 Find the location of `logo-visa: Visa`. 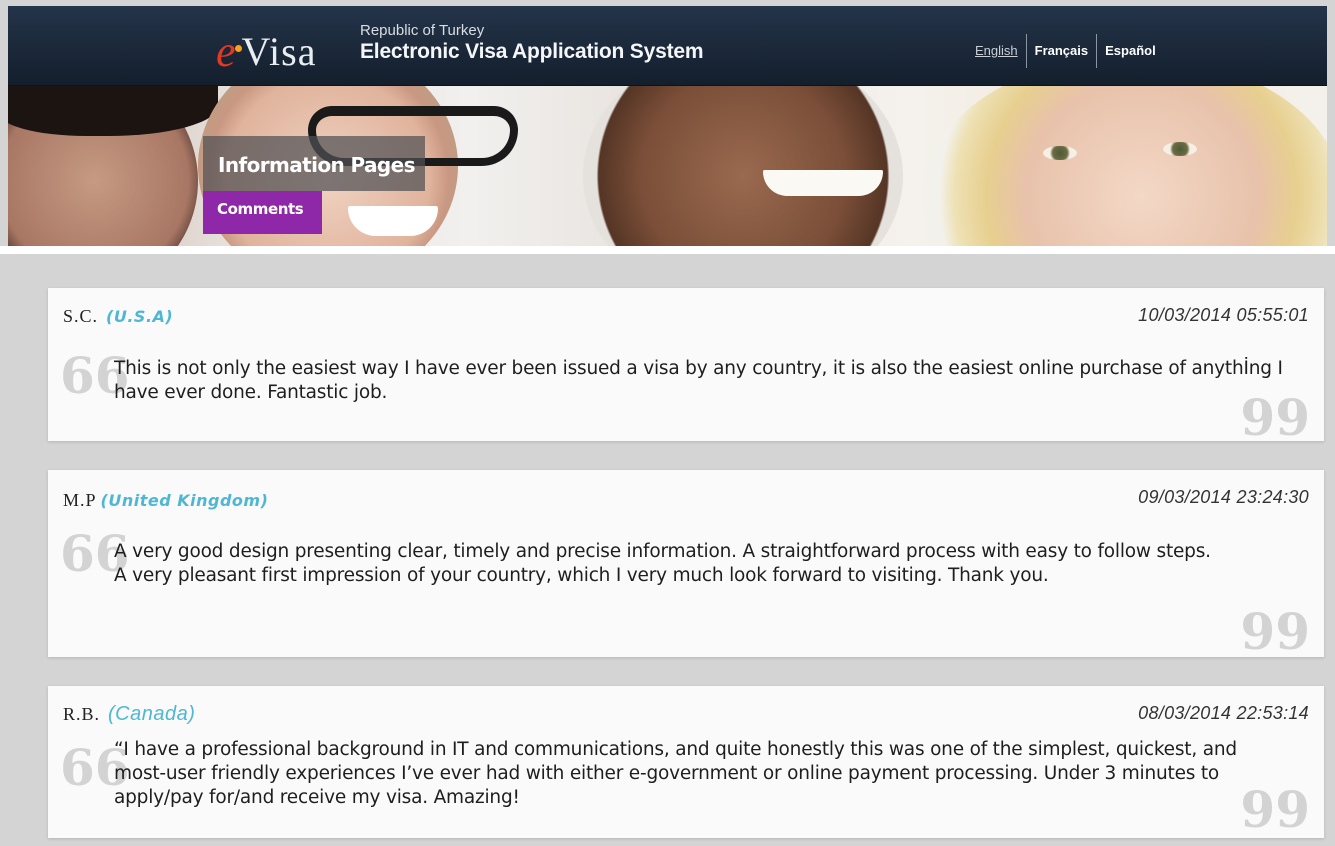

logo-visa: Visa is located at coordinates (279, 51).